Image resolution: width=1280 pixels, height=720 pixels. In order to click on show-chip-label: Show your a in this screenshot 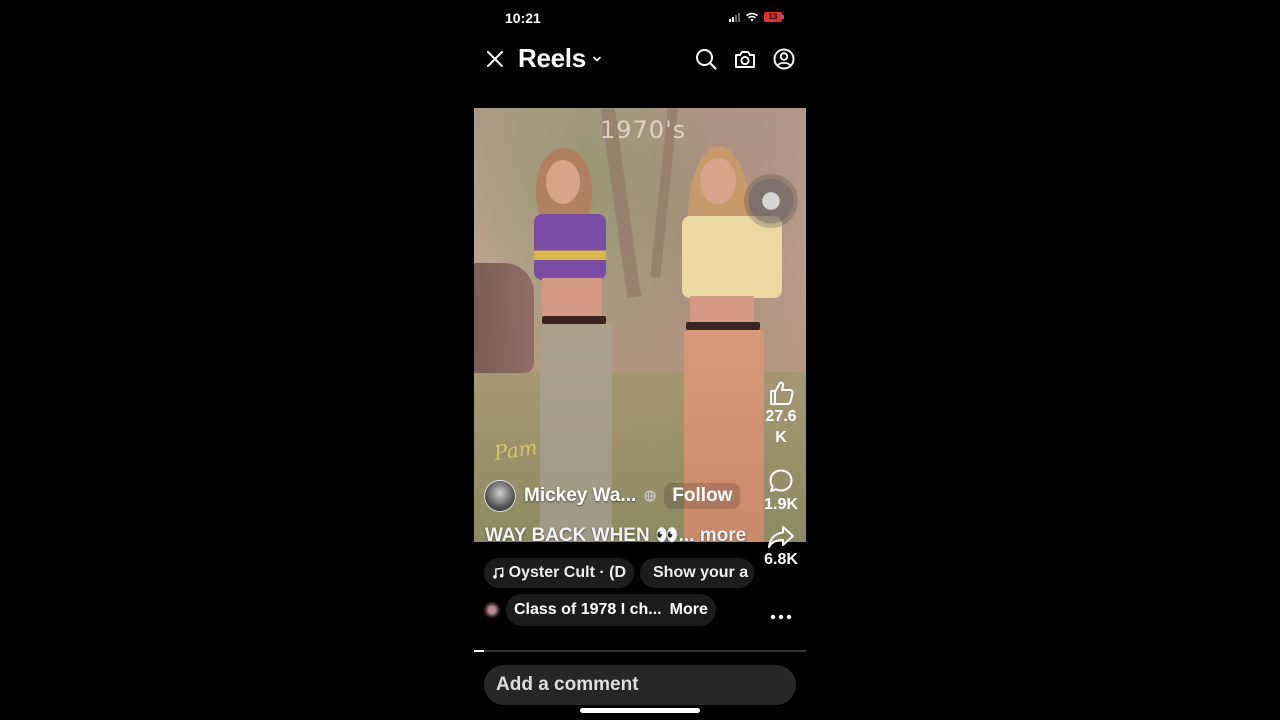, I will do `click(701, 572)`.